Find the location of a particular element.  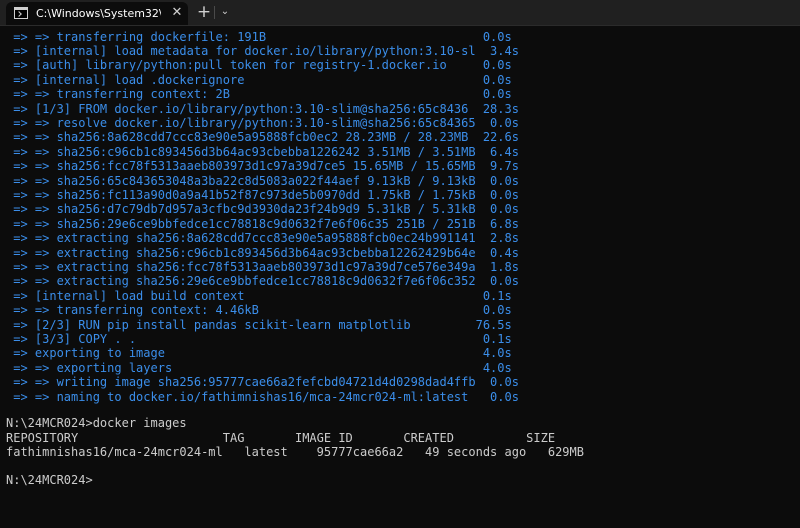

tab-title: C:\Windows\System32\cmd.e is located at coordinates (98, 13).